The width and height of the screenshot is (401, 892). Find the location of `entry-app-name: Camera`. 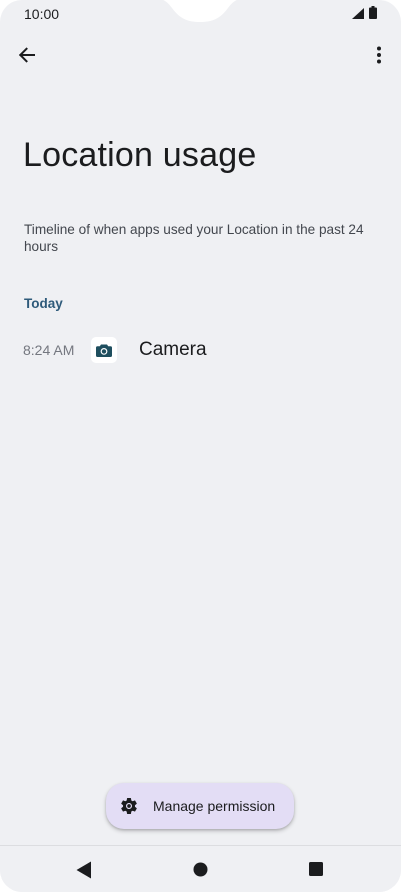

entry-app-name: Camera is located at coordinates (173, 349).